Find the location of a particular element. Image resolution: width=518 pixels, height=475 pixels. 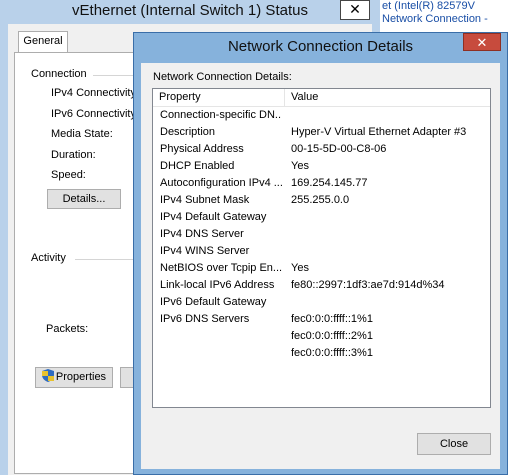

list-row: Autoconfiguration IPv4 ... 169.254.145.77 is located at coordinates (321, 183).